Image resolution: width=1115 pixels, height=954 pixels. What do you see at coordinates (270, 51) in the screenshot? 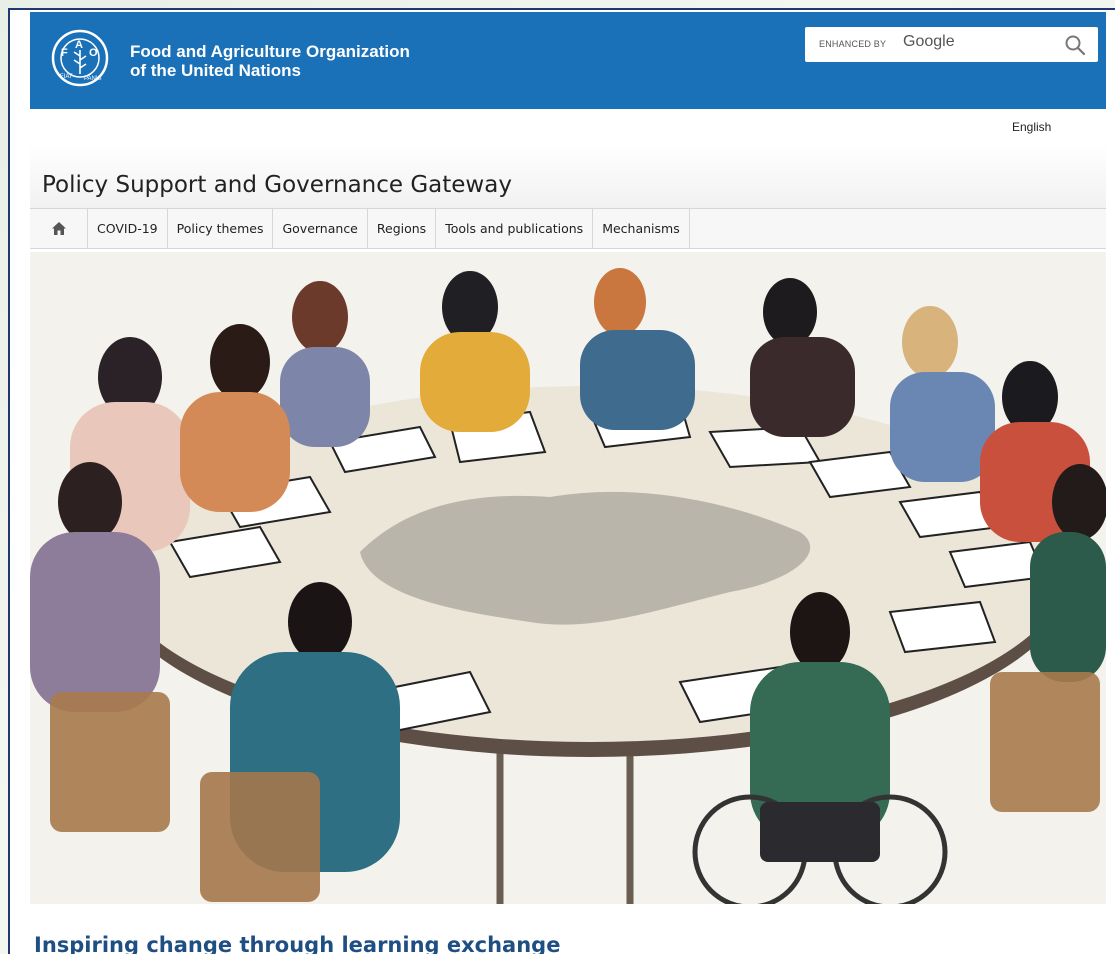
I see `org-name-line1: Food and Agriculture Organization` at bounding box center [270, 51].